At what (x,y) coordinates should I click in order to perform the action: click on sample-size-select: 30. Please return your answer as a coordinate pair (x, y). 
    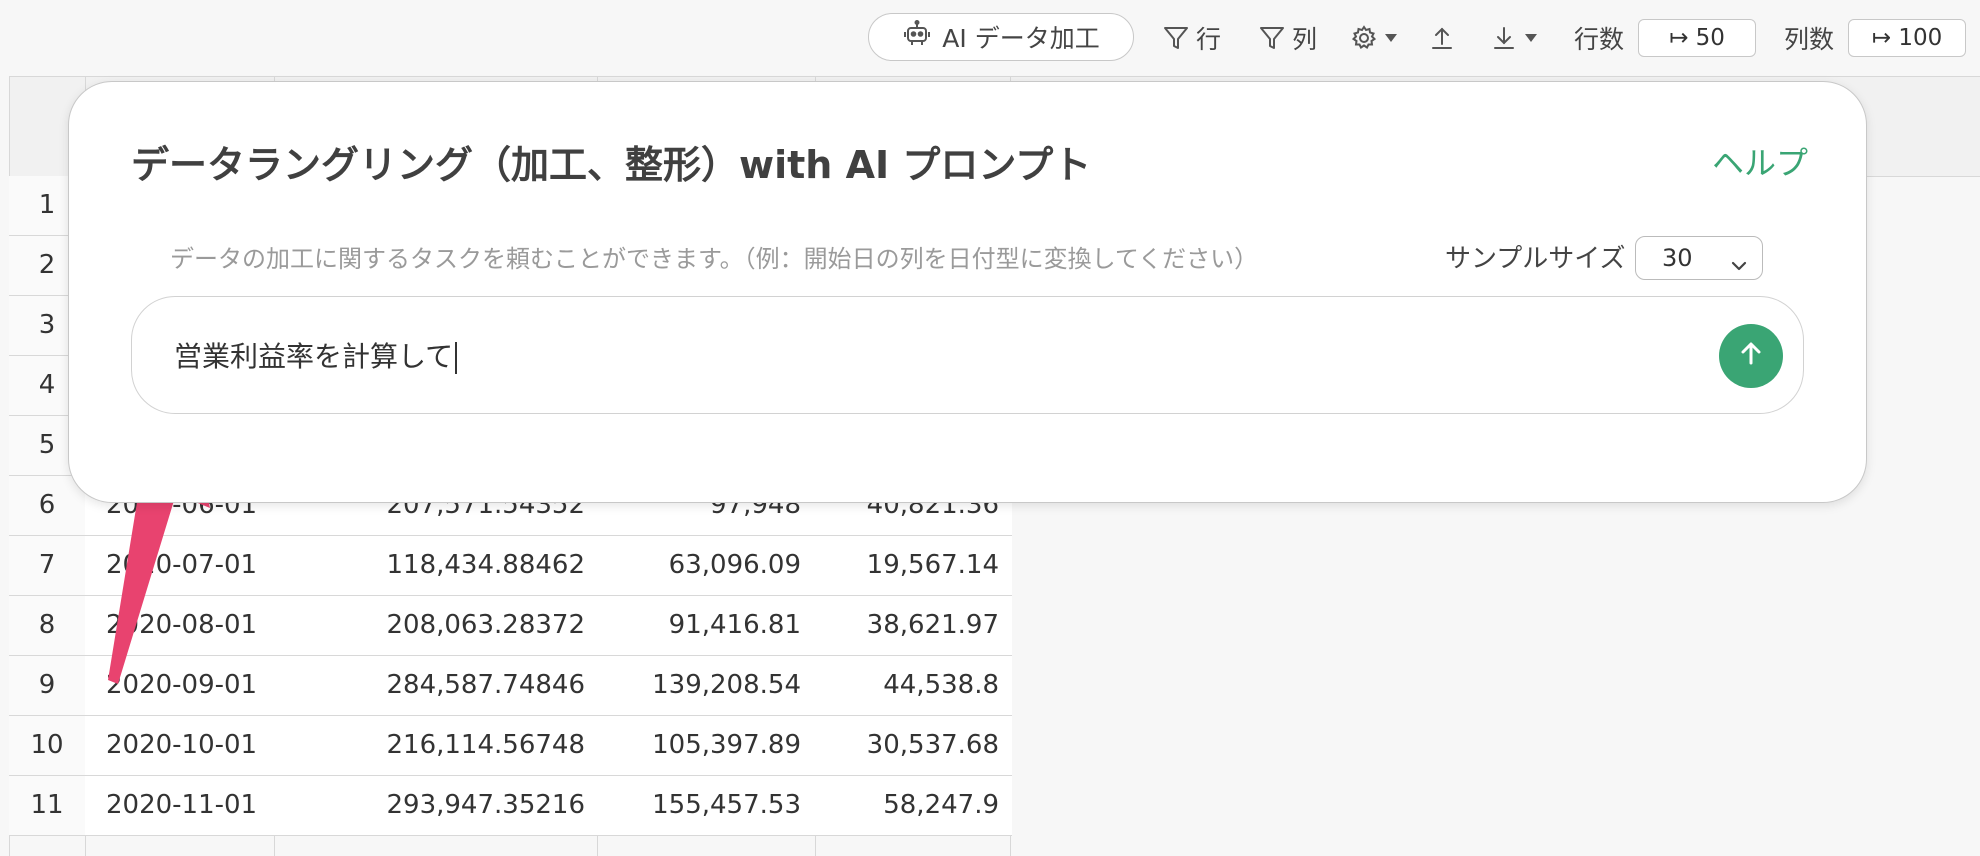
    Looking at the image, I should click on (1699, 258).